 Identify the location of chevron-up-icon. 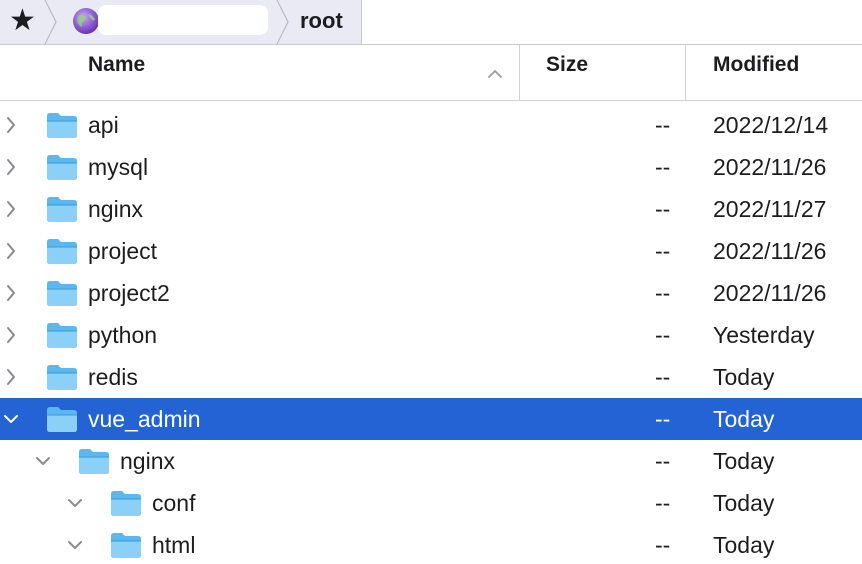
(495, 74).